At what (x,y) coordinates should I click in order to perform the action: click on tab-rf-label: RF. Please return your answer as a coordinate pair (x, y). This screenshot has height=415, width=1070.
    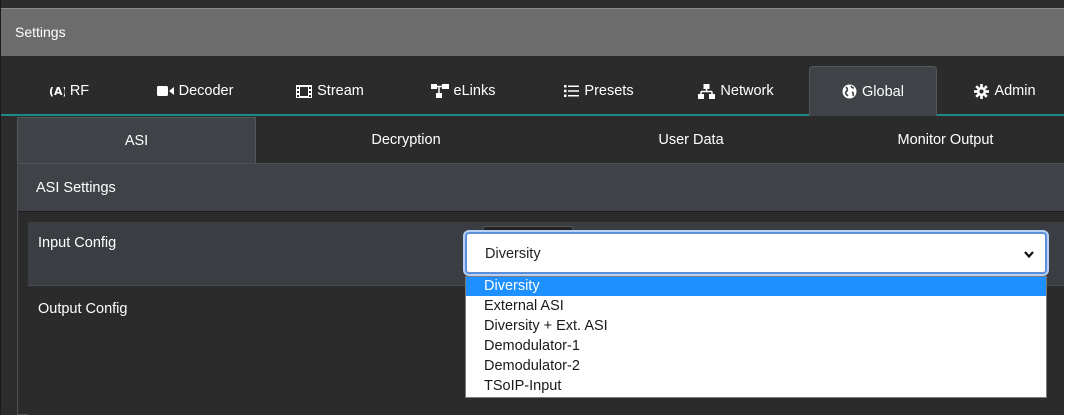
    Looking at the image, I should click on (79, 91).